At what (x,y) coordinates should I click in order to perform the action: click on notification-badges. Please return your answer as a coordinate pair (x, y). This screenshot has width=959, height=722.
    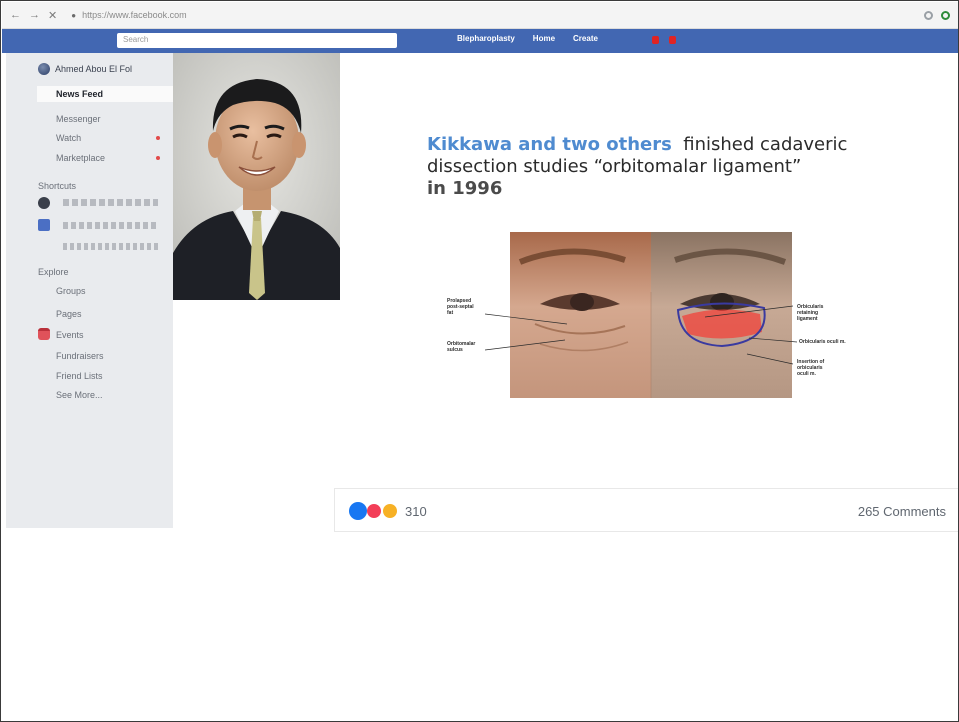
    Looking at the image, I should click on (664, 40).